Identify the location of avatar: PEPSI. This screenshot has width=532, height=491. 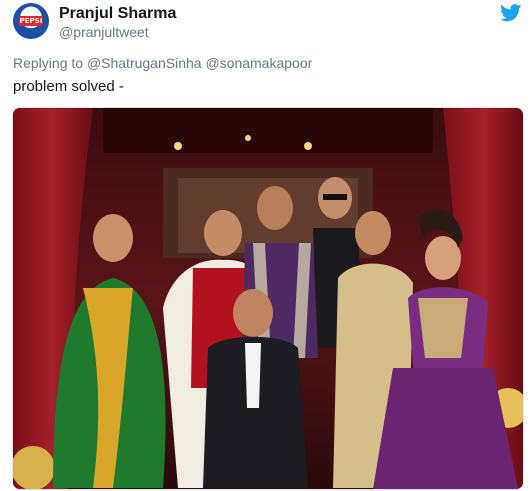
(31, 21).